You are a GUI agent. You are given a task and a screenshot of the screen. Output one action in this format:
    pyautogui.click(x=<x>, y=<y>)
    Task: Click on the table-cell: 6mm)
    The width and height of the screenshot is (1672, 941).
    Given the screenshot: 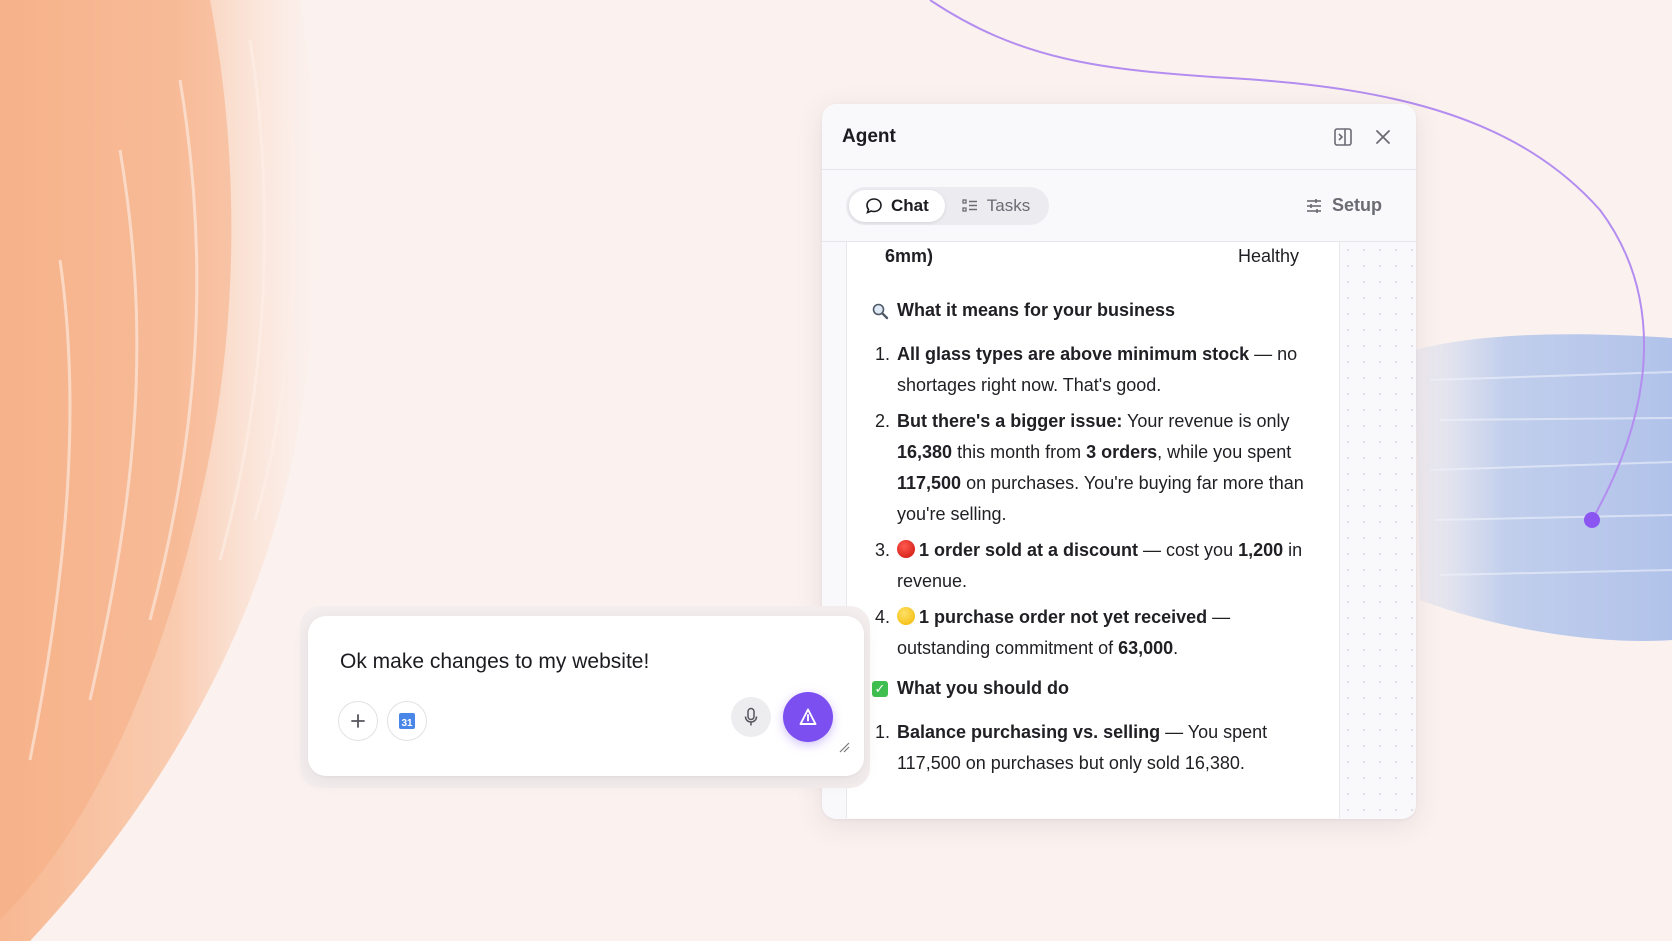 What is the action you would take?
    pyautogui.click(x=909, y=255)
    